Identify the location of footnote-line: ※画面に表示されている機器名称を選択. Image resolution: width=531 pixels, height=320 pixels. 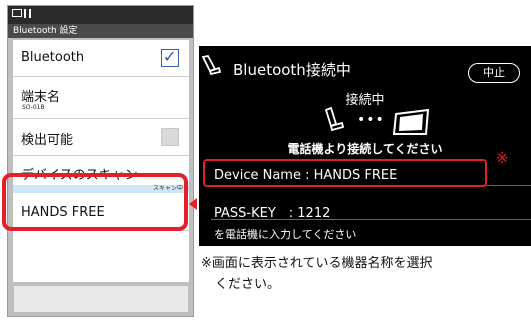
(317, 263).